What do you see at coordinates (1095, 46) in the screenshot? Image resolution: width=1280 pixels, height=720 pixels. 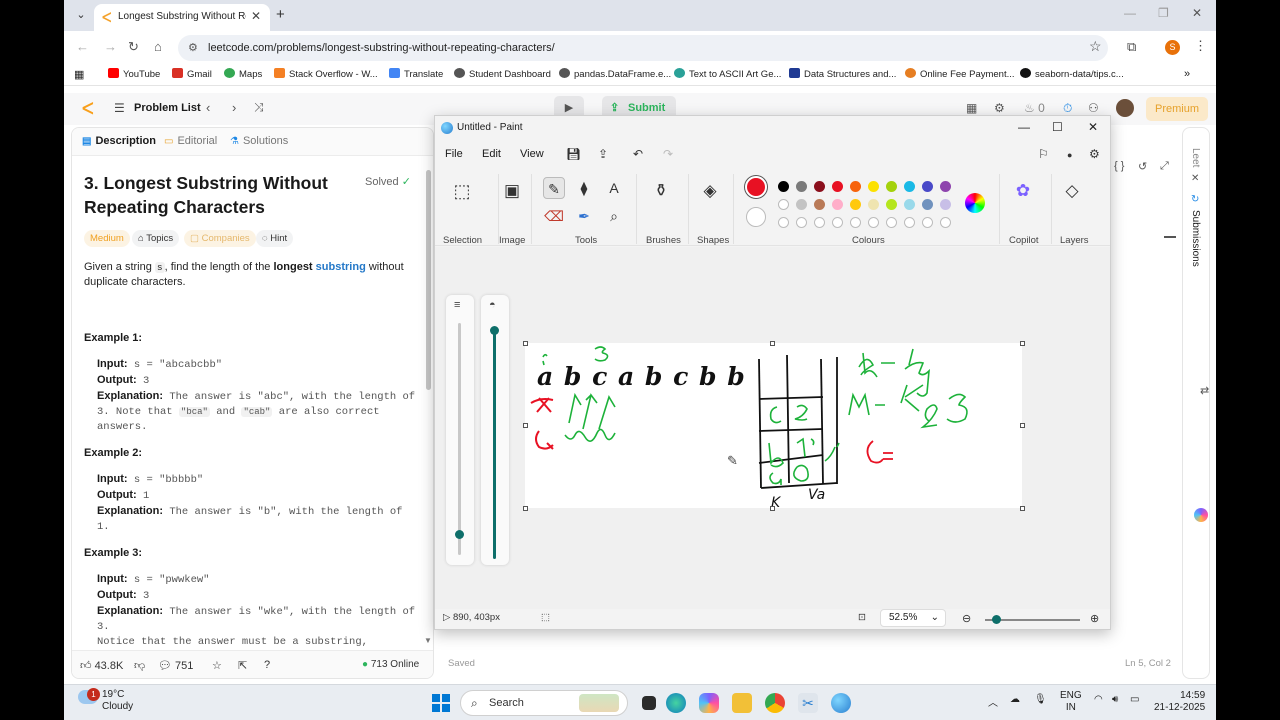 I see `bookmark-star-icon: ☆` at bounding box center [1095, 46].